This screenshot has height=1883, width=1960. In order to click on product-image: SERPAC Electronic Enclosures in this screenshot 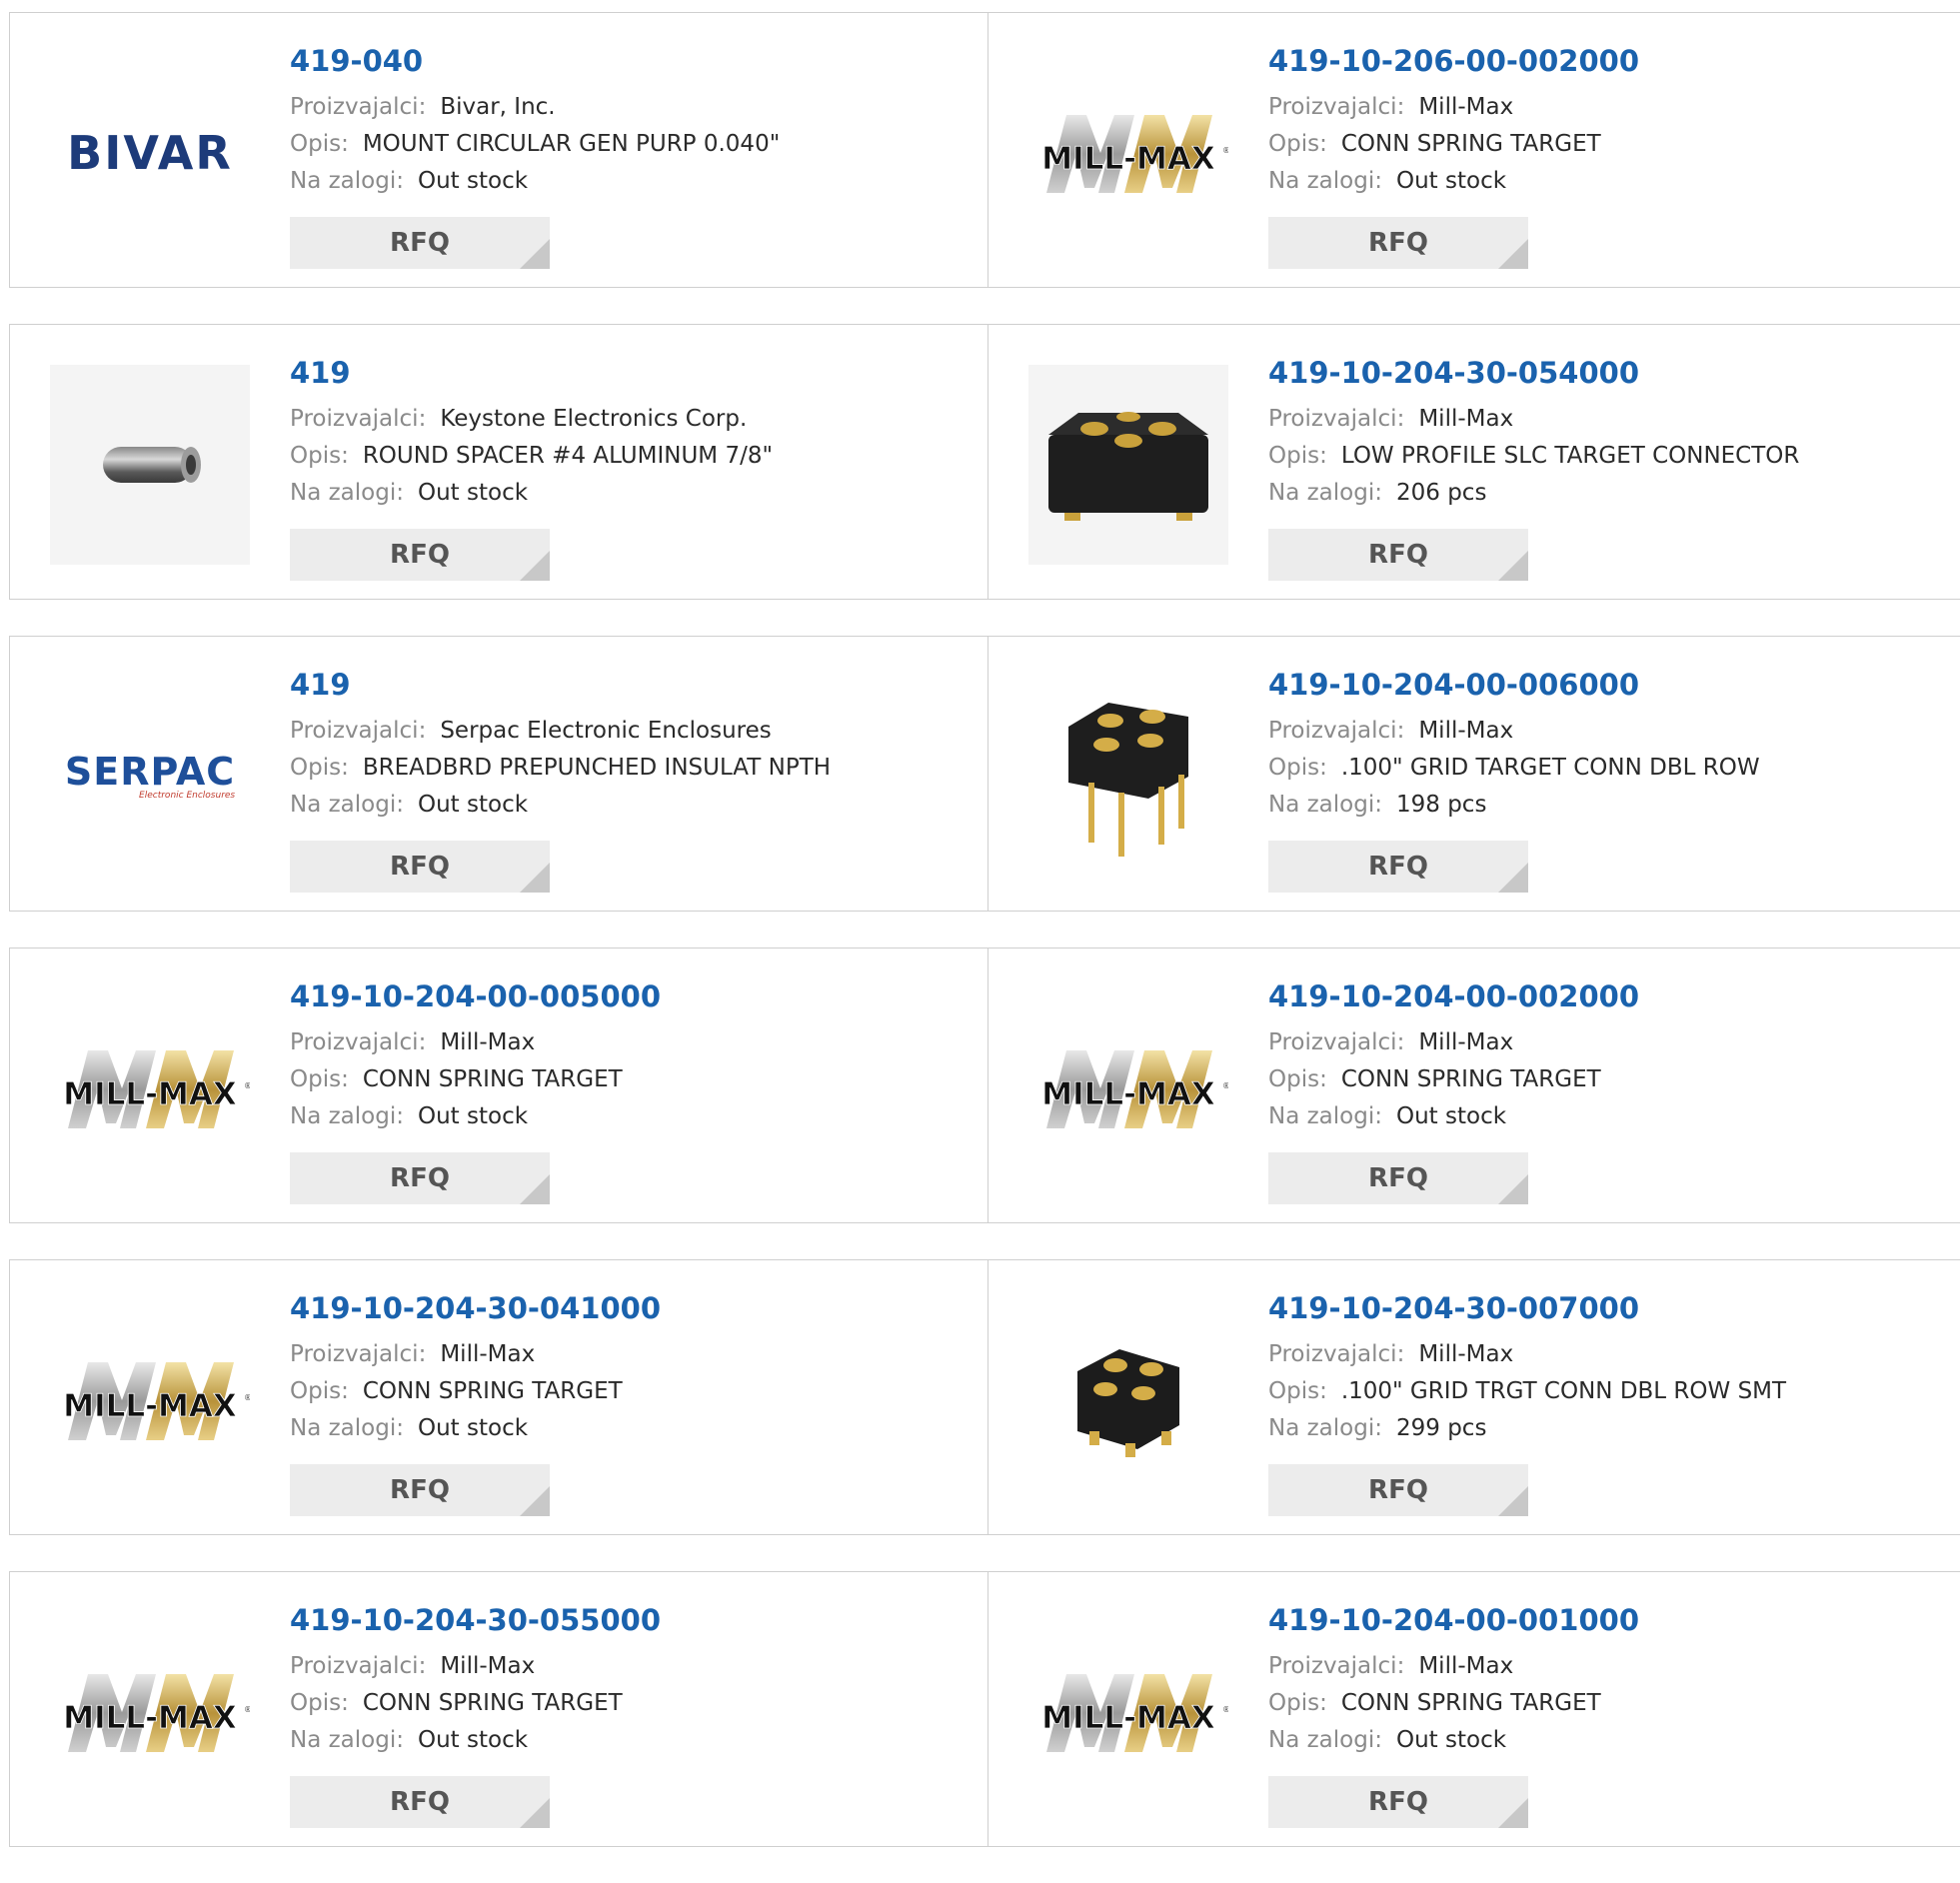, I will do `click(150, 777)`.